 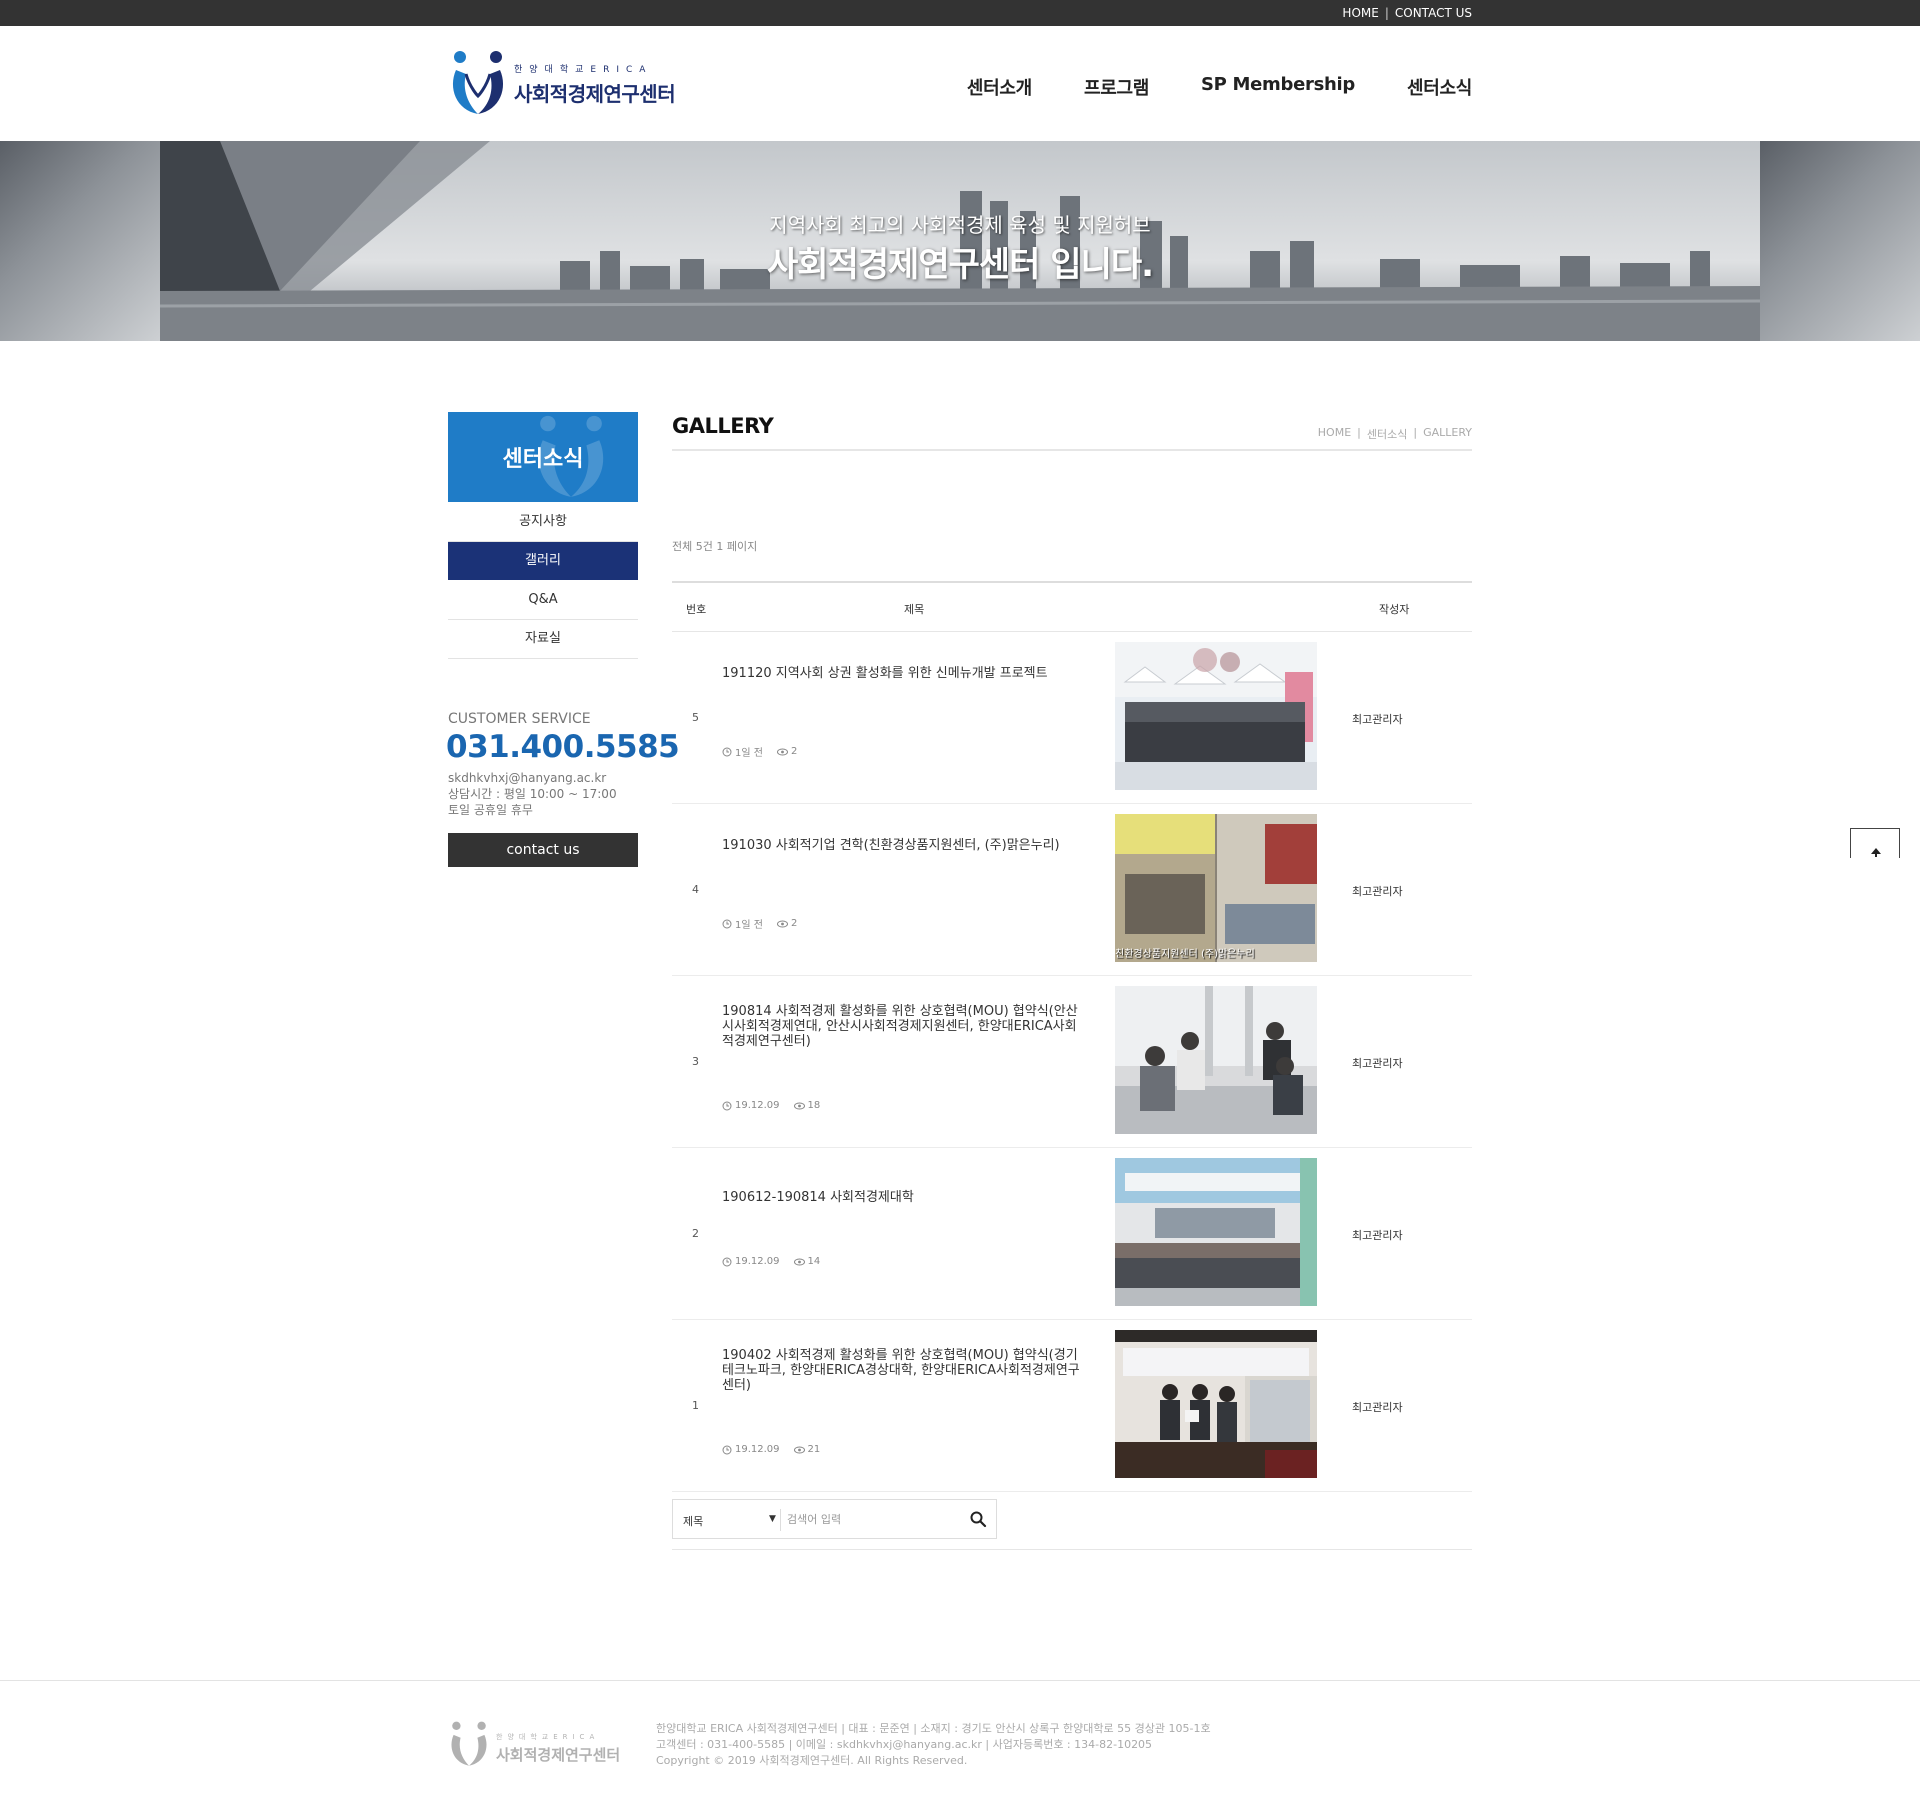 I want to click on footer-logo: 한양대학교ERICA 사회적경제연구센터, so click(x=543, y=1744).